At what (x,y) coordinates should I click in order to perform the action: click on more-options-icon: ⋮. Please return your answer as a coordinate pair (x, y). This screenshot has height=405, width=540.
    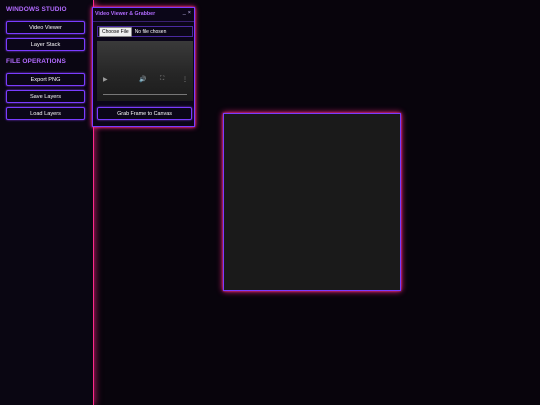
    Looking at the image, I should click on (185, 79).